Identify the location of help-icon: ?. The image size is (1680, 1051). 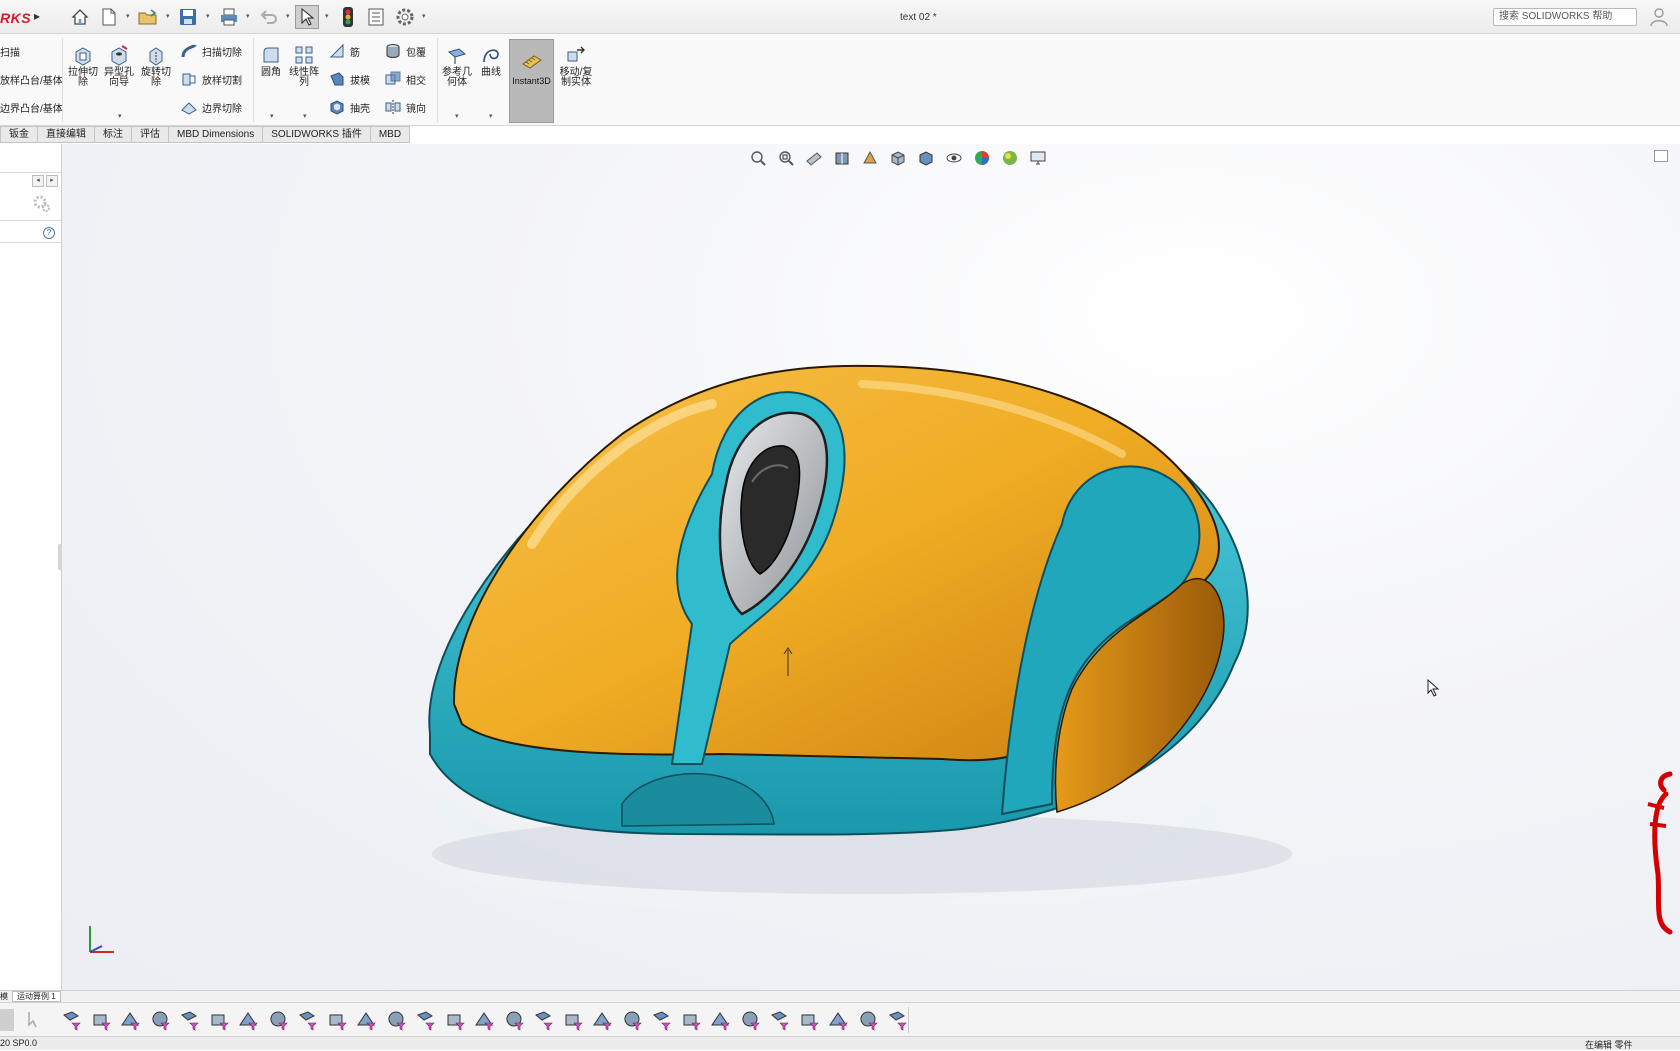
(49, 233).